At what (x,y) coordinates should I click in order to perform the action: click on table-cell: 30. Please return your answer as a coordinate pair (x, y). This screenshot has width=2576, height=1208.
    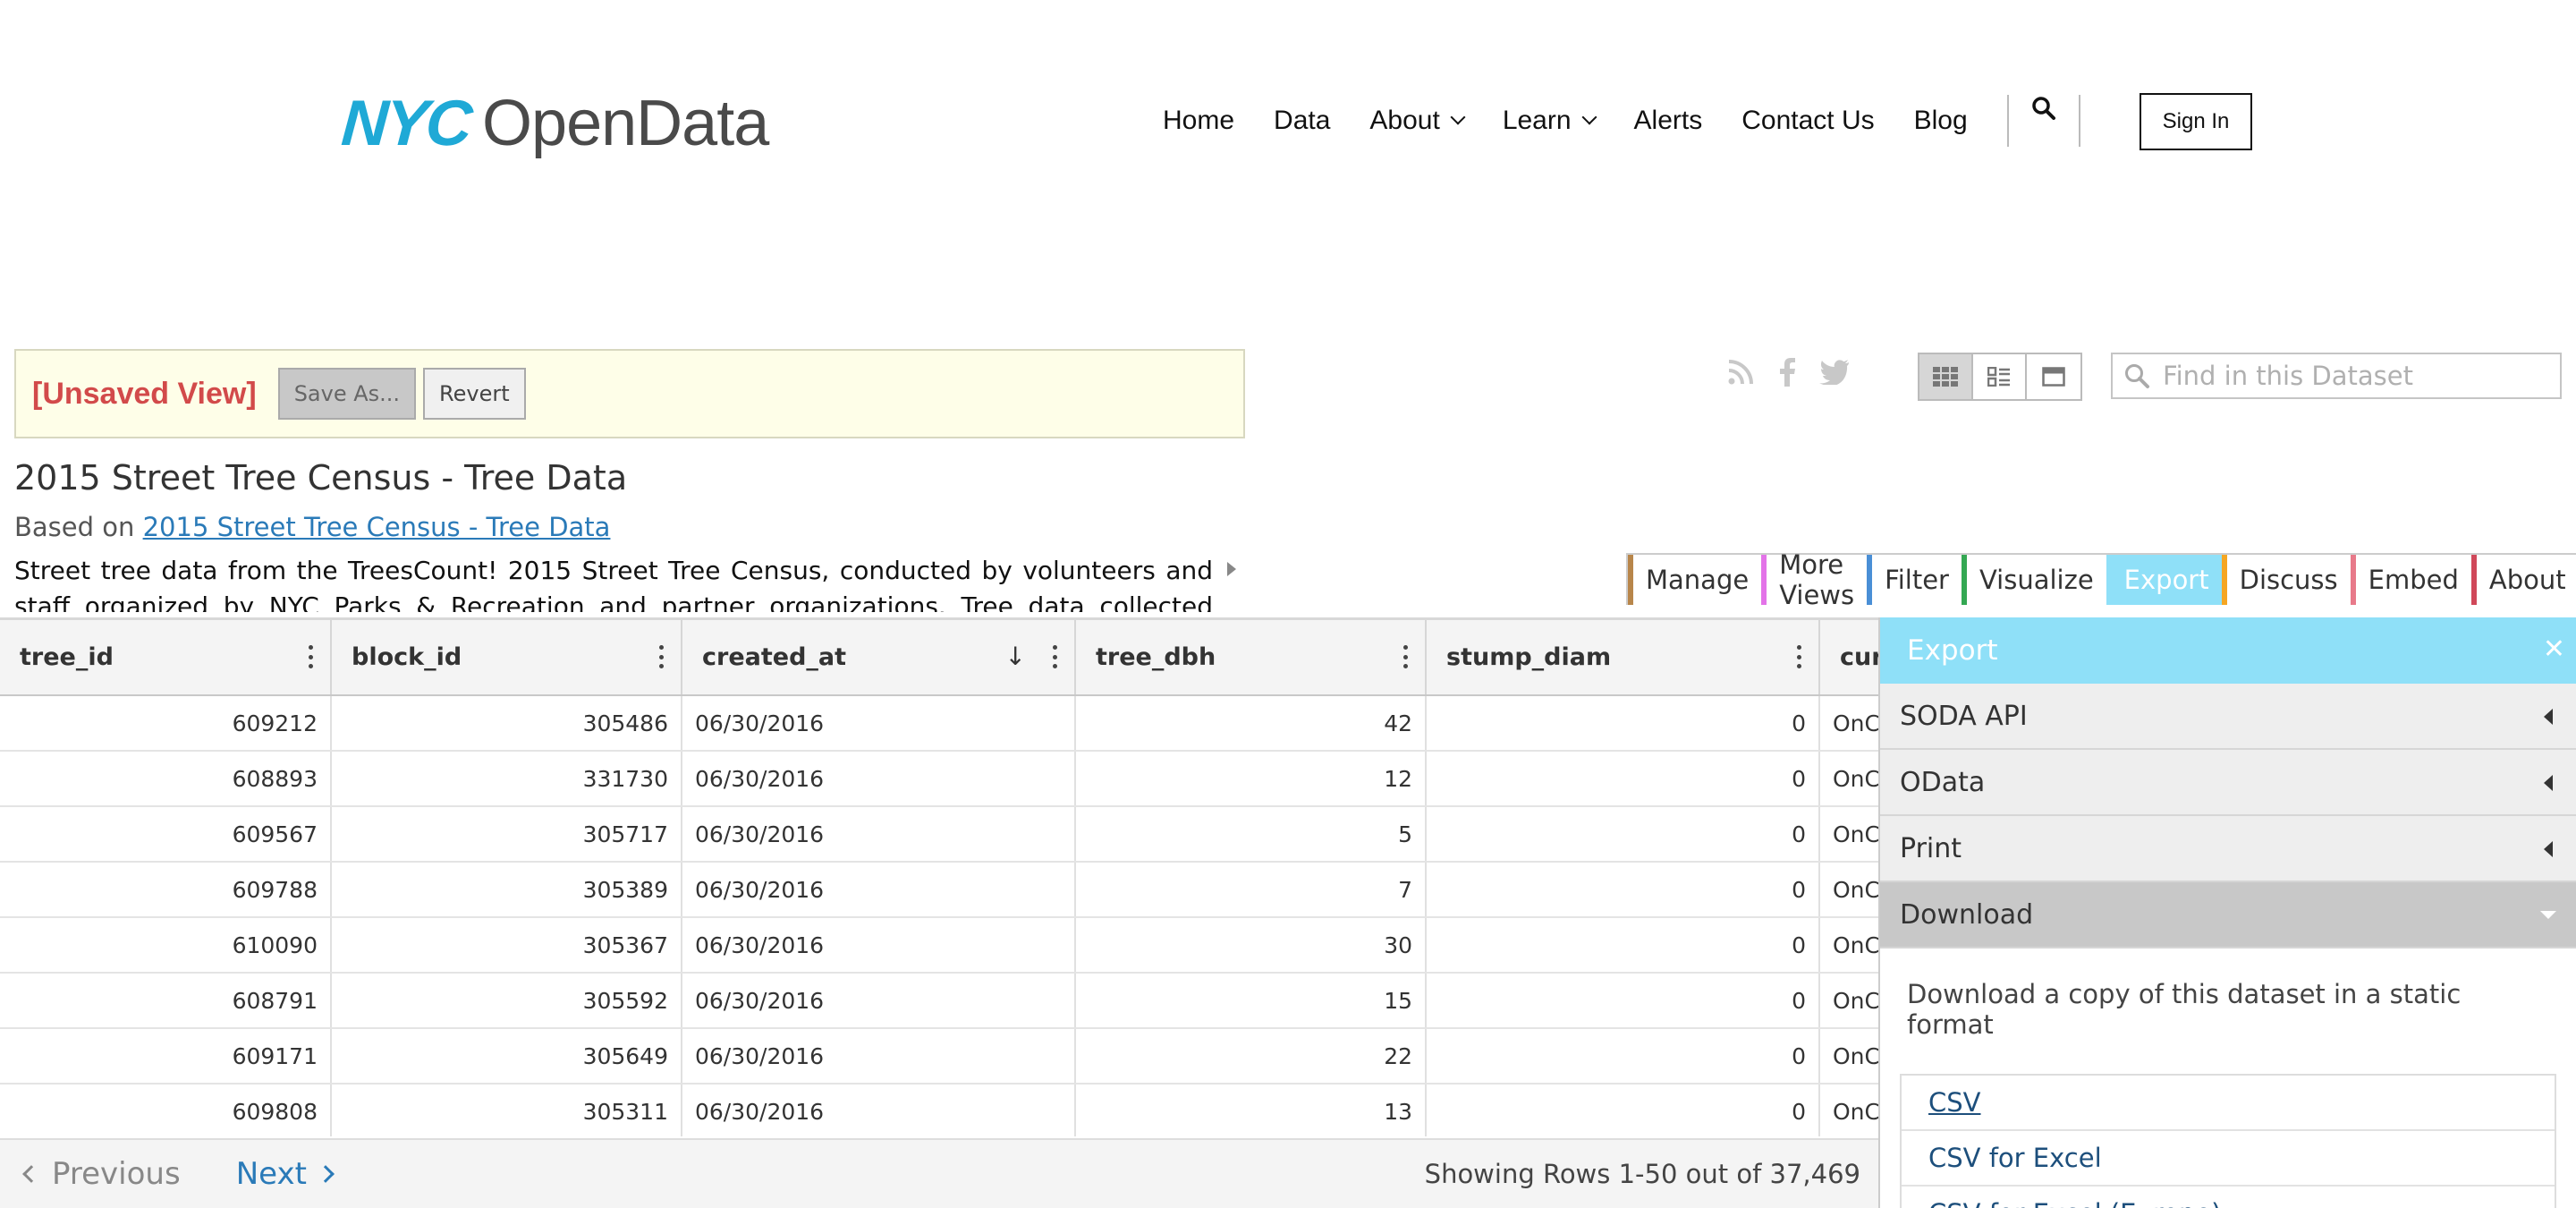
    Looking at the image, I should click on (1251, 946).